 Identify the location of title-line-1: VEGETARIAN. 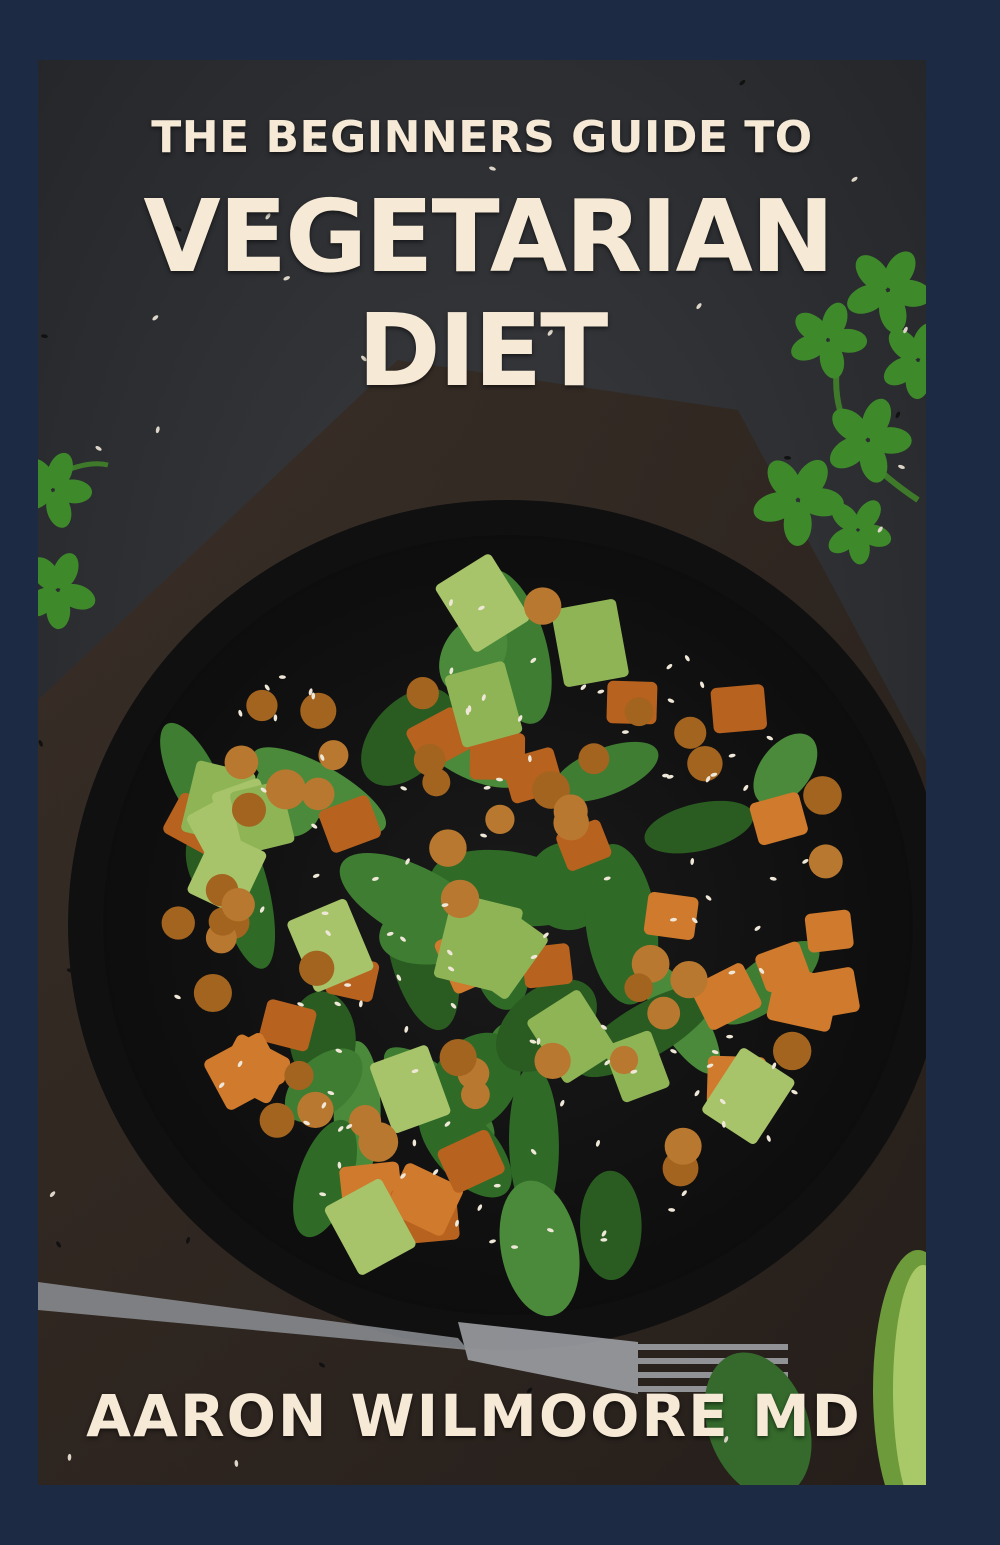
(488, 236).